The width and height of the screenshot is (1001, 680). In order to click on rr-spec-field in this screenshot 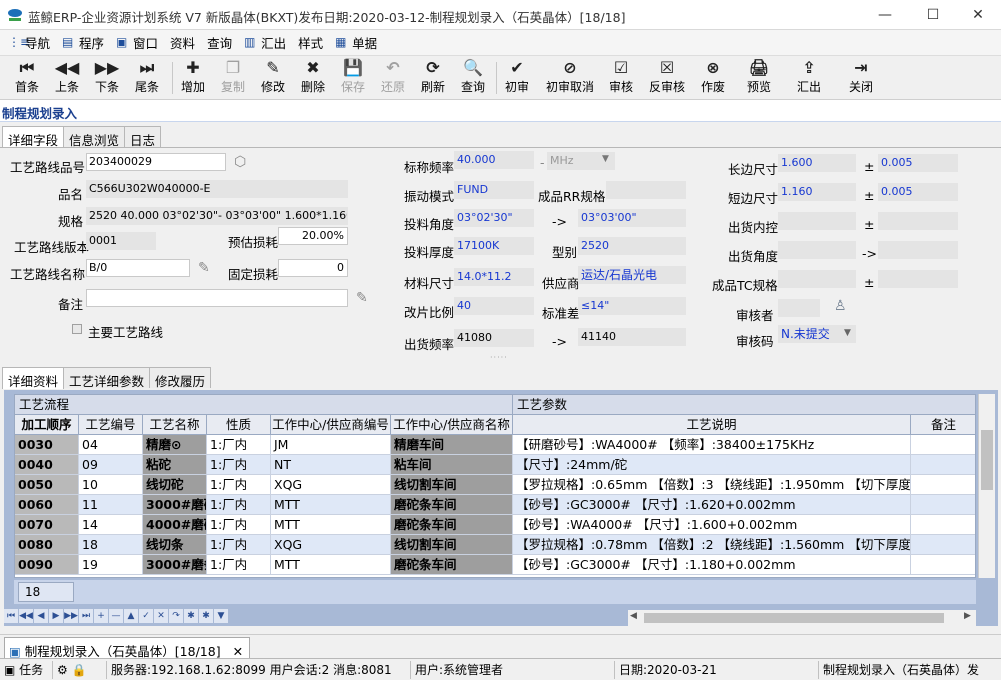, I will do `click(646, 190)`.